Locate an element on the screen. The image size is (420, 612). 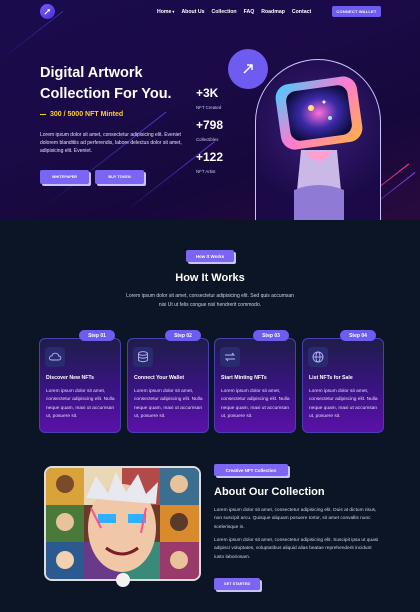
stat-collectibles: +798 Collectibles is located at coordinates (216, 130).